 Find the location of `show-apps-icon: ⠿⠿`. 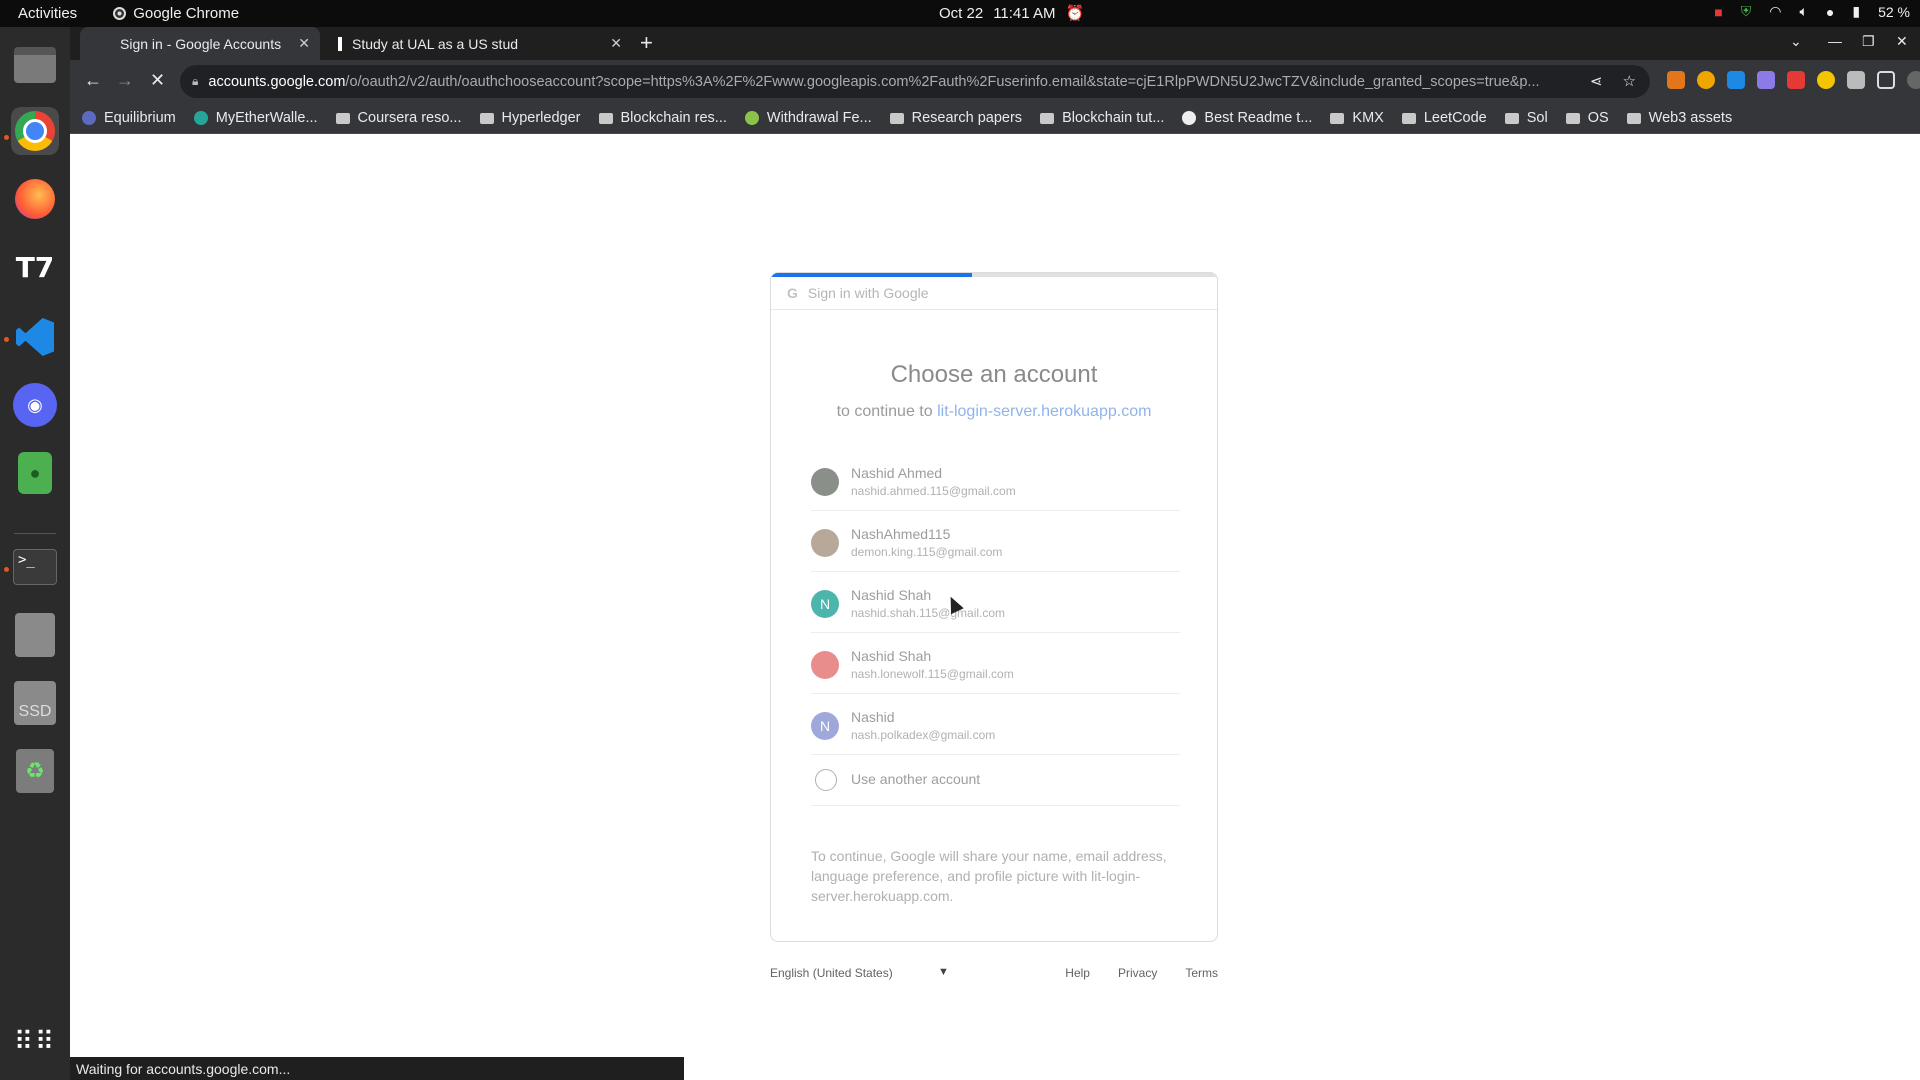

show-apps-icon: ⠿⠿ is located at coordinates (35, 1041).